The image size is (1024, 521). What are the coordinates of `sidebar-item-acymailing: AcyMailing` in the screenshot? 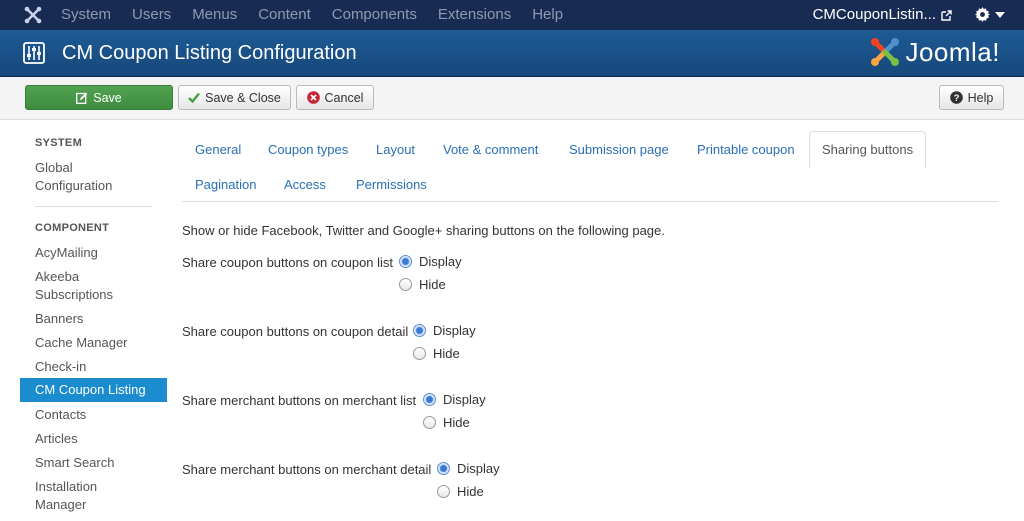 It's located at (93, 253).